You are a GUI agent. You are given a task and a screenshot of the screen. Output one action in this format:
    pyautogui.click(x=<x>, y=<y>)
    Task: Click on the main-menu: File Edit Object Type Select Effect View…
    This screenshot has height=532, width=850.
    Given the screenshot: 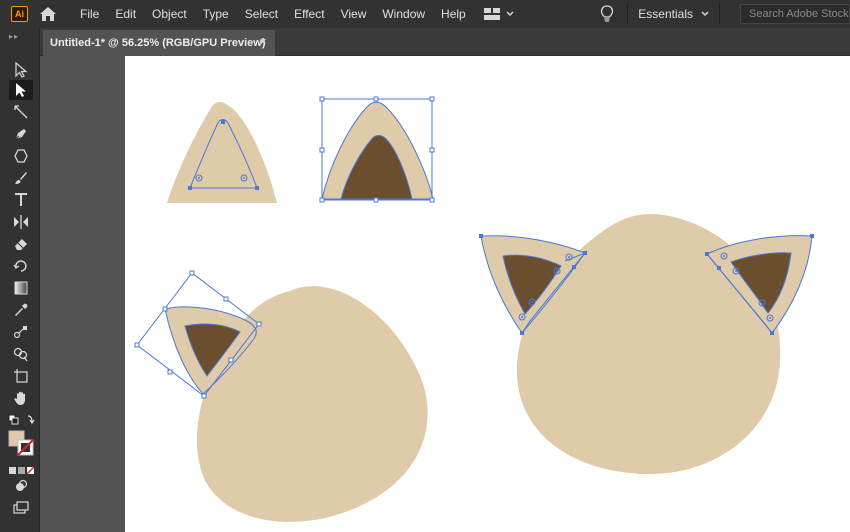 What is the action you would take?
    pyautogui.click(x=273, y=14)
    